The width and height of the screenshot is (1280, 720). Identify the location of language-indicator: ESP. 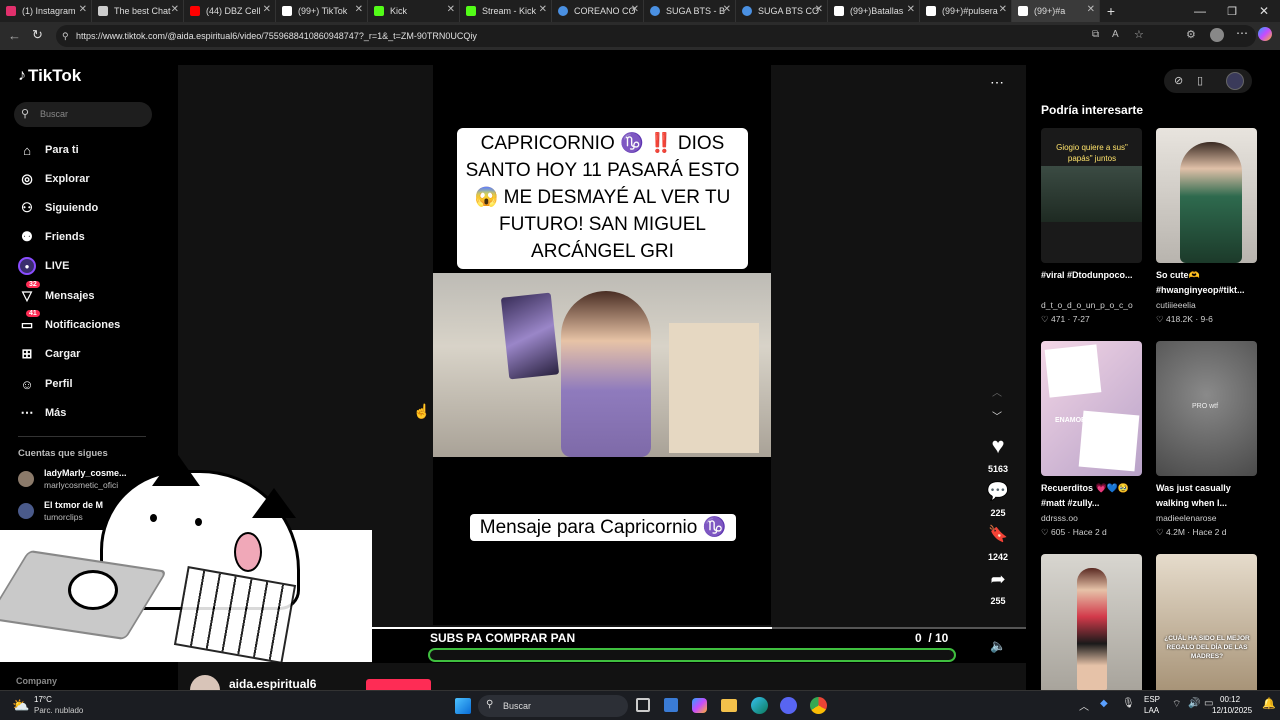
(1152, 699).